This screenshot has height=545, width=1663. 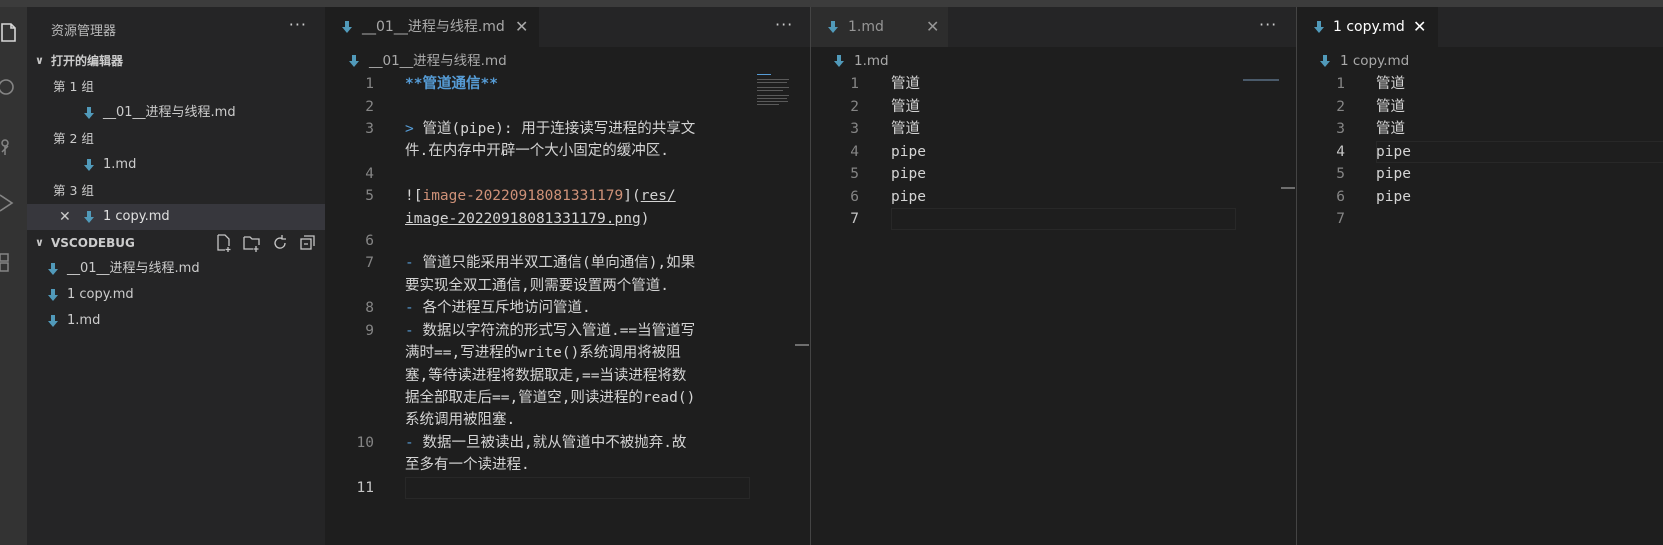 What do you see at coordinates (369, 196) in the screenshot?
I see `line-number: 5` at bounding box center [369, 196].